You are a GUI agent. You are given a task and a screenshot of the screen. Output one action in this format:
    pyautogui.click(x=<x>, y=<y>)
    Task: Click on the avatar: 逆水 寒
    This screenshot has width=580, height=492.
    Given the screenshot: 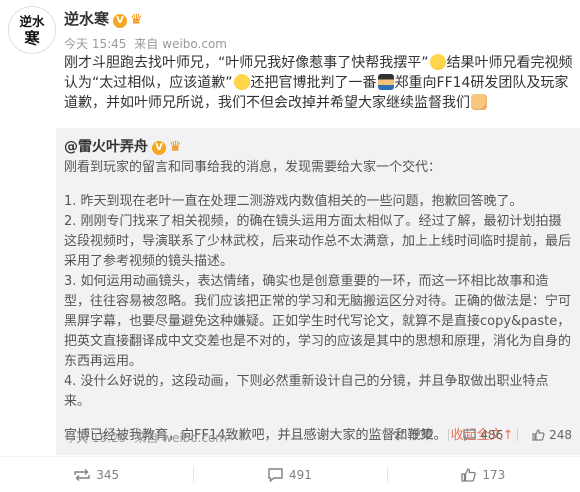 What is the action you would take?
    pyautogui.click(x=32, y=30)
    